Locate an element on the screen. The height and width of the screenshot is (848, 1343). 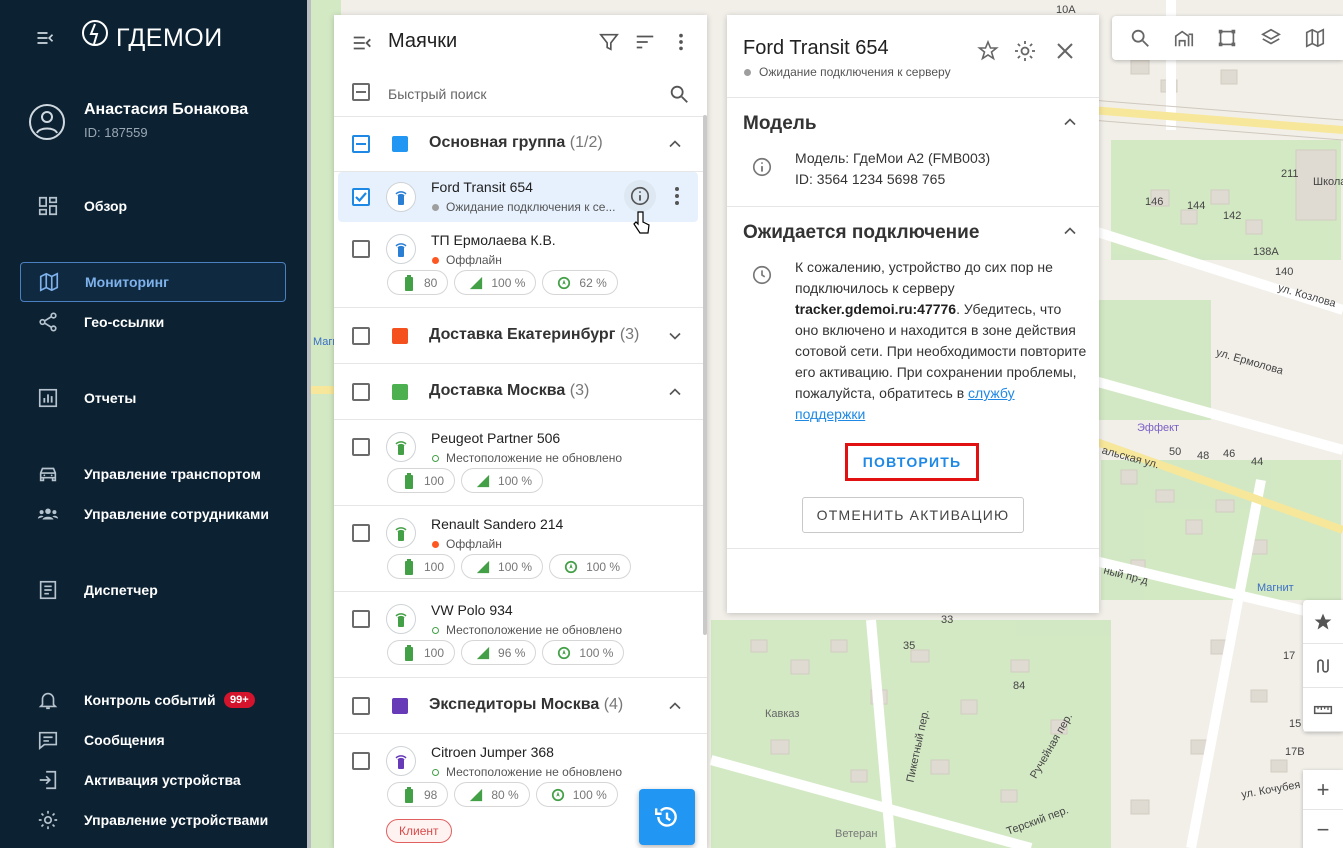
nav-reports: Отчеты is located at coordinates (153, 398).